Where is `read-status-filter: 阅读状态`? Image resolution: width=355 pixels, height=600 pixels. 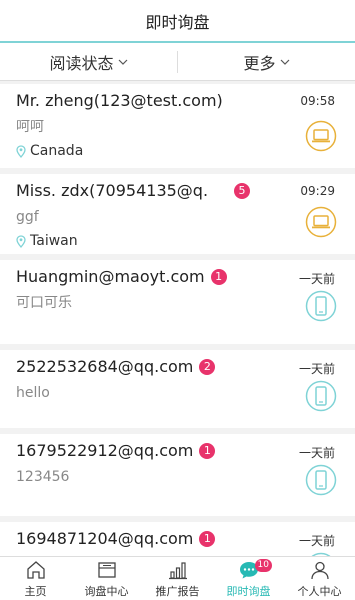
read-status-filter: 阅读状态 is located at coordinates (88, 61).